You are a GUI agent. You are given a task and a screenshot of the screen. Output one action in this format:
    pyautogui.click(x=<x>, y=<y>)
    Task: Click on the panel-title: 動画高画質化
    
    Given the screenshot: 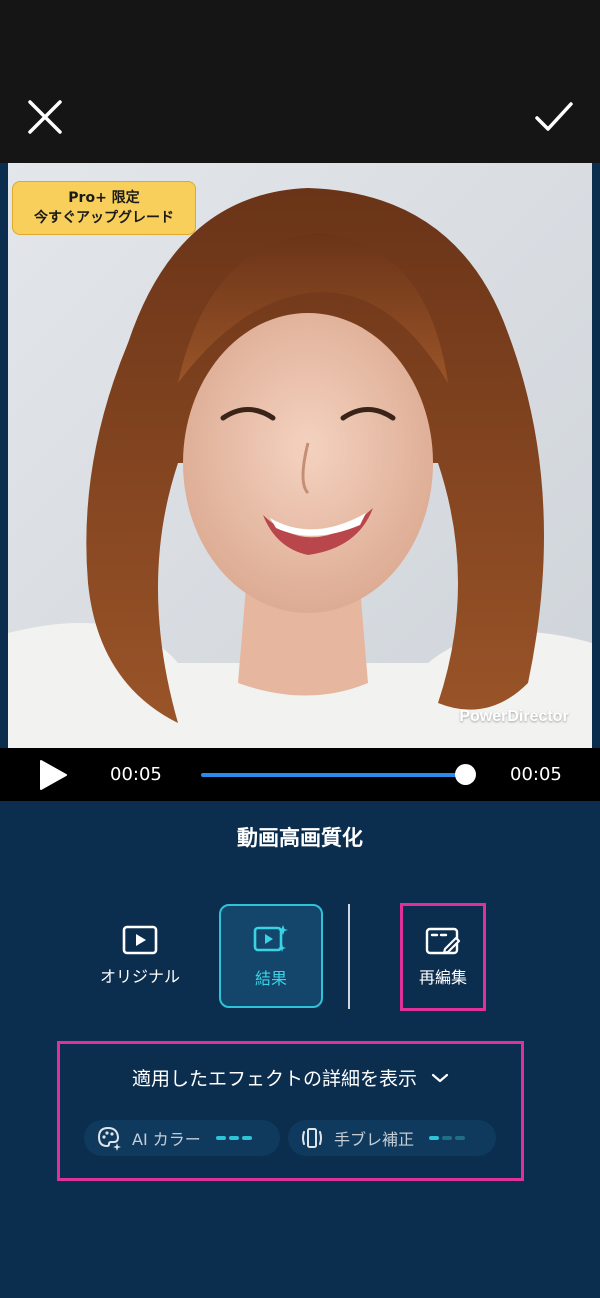 What is the action you would take?
    pyautogui.click(x=300, y=838)
    